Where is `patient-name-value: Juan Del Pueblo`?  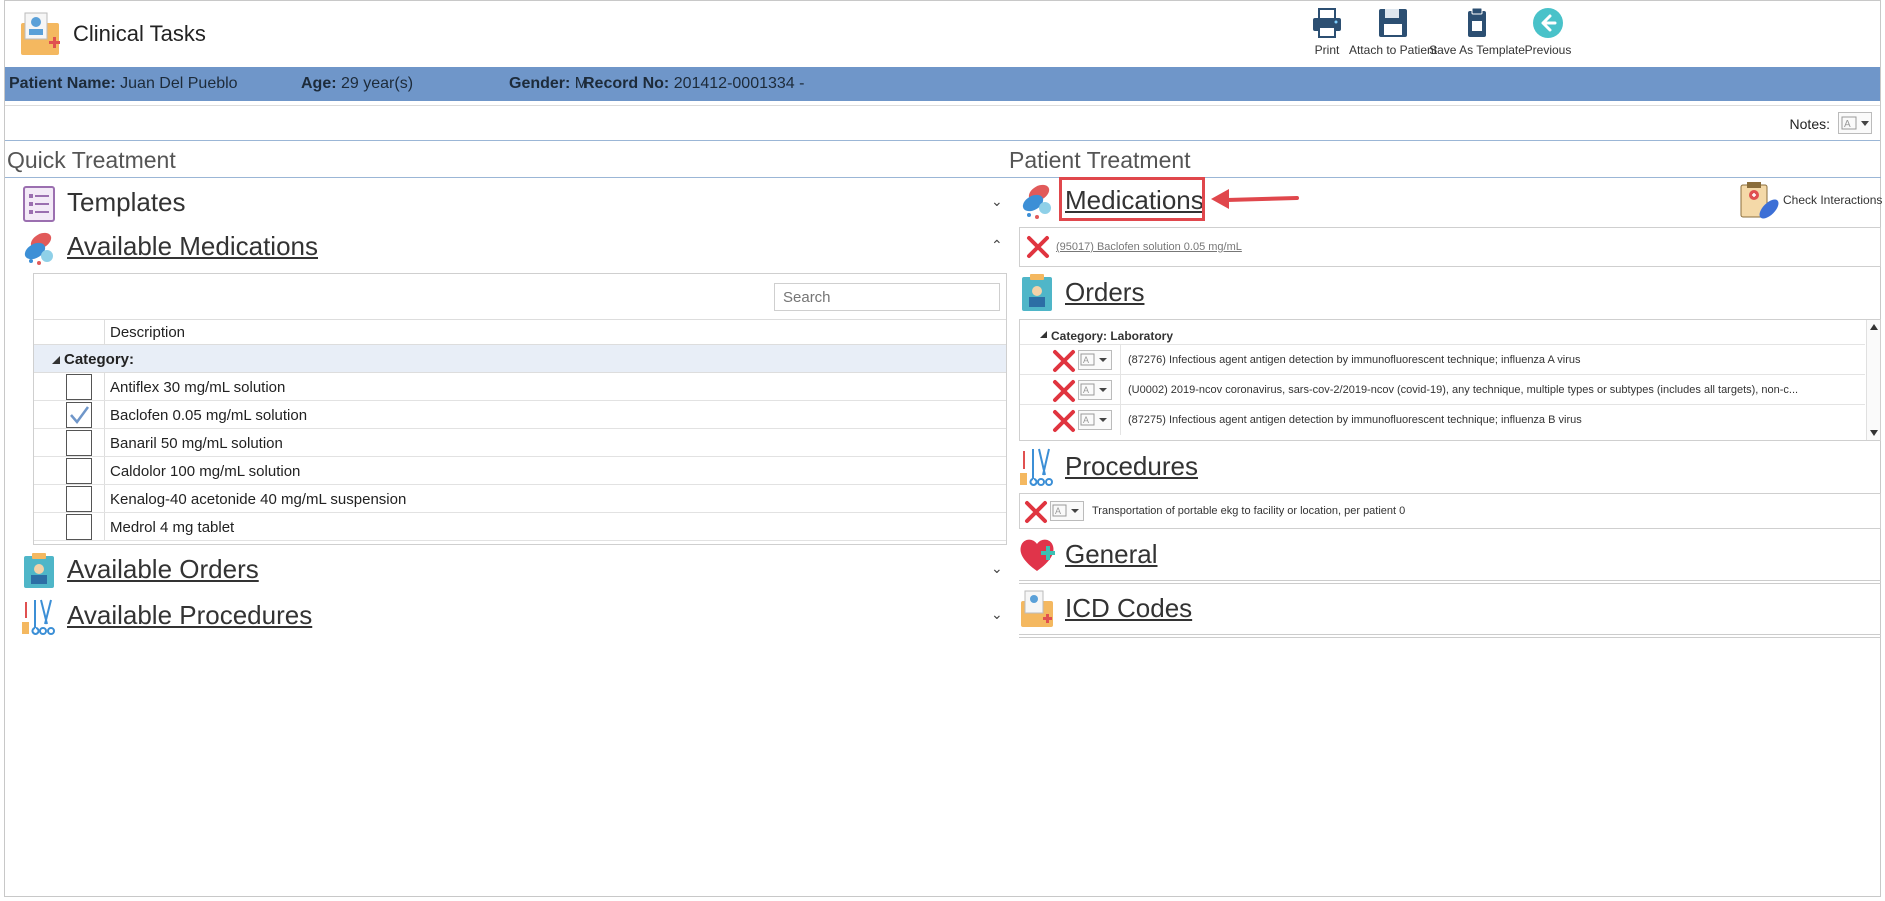 patient-name-value: Juan Del Pueblo is located at coordinates (179, 83).